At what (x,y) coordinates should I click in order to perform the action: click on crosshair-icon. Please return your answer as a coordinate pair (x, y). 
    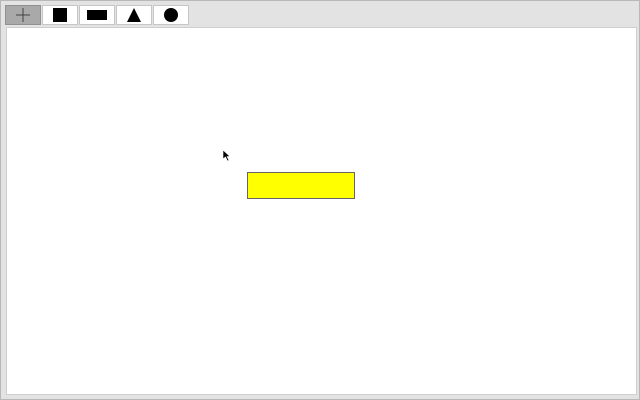
    Looking at the image, I should click on (23, 15).